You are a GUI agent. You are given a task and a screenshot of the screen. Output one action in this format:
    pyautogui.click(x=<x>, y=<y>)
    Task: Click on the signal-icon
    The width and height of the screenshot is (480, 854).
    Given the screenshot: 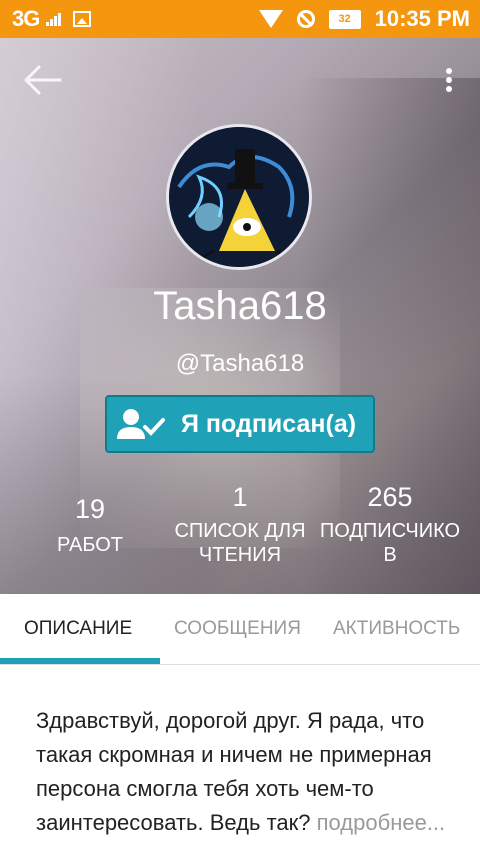 What is the action you would take?
    pyautogui.click(x=54, y=19)
    